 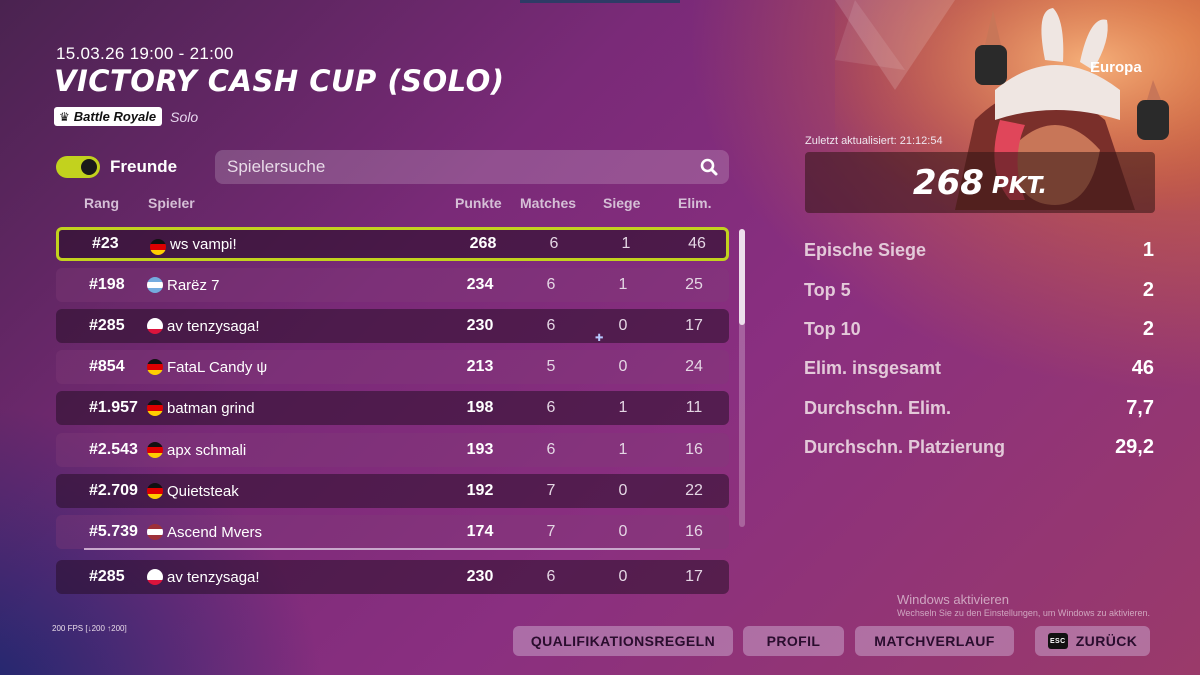 I want to click on table-row: #198 Rarëz 7 234 6 1 25, so click(x=392, y=285).